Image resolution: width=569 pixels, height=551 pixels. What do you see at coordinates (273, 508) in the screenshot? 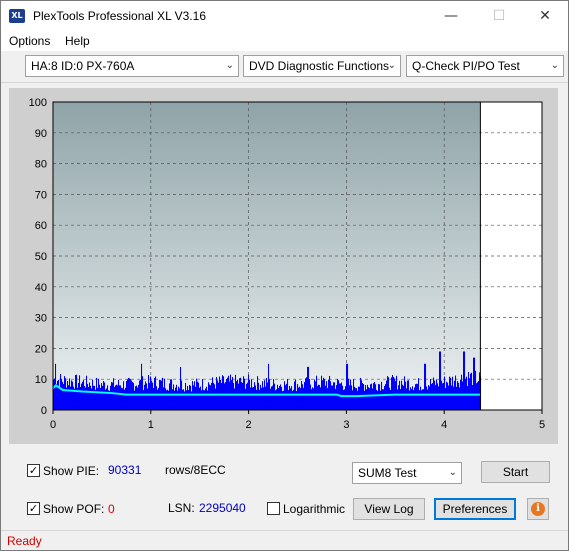
I see `logarithmic-checkbox` at bounding box center [273, 508].